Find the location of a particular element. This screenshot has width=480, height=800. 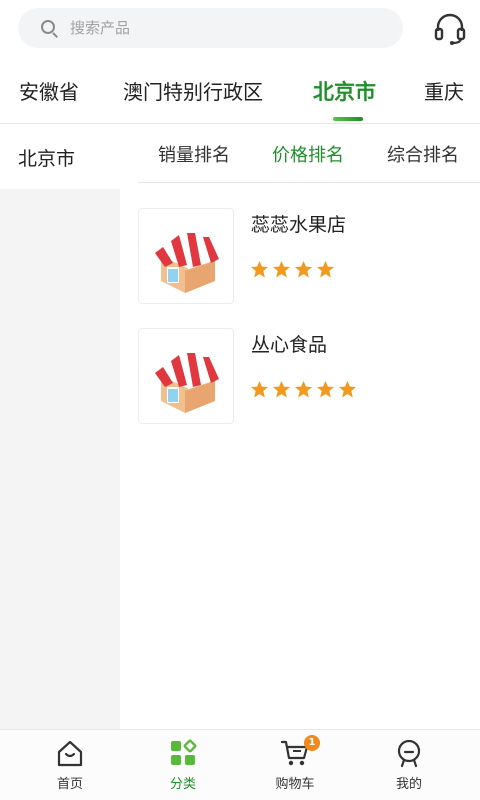

tab-beijing: 北京市 is located at coordinates (344, 91).